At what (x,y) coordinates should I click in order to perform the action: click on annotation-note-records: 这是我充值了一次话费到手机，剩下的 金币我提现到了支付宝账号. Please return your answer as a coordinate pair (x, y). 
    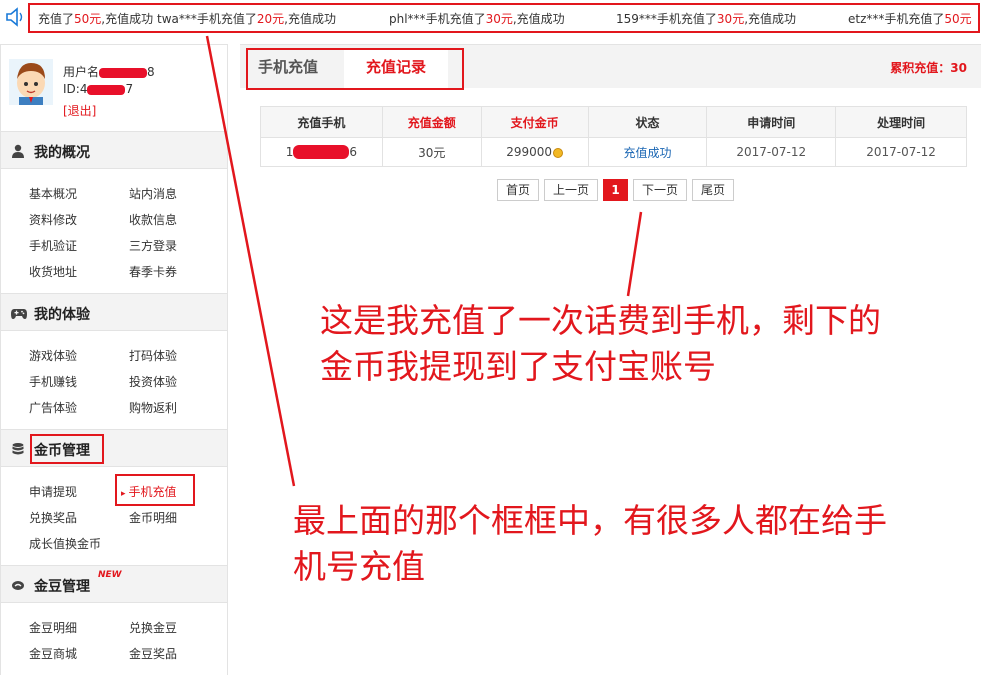
    Looking at the image, I should click on (600, 344).